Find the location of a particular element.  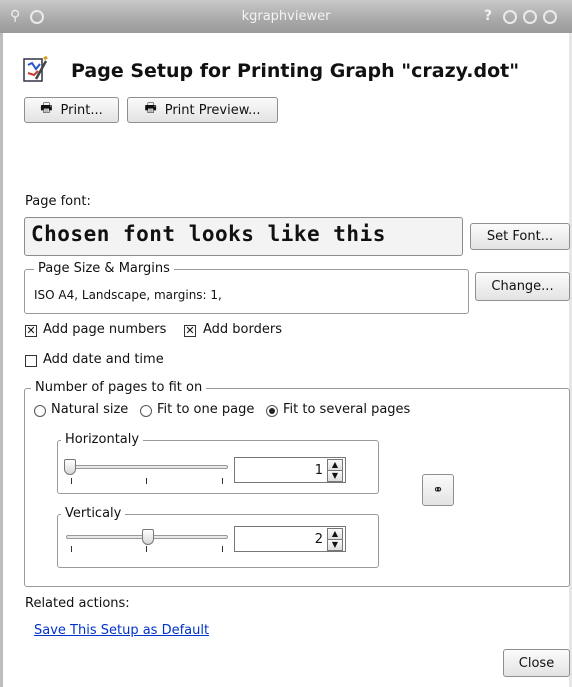

minimize-icon is located at coordinates (510, 17).